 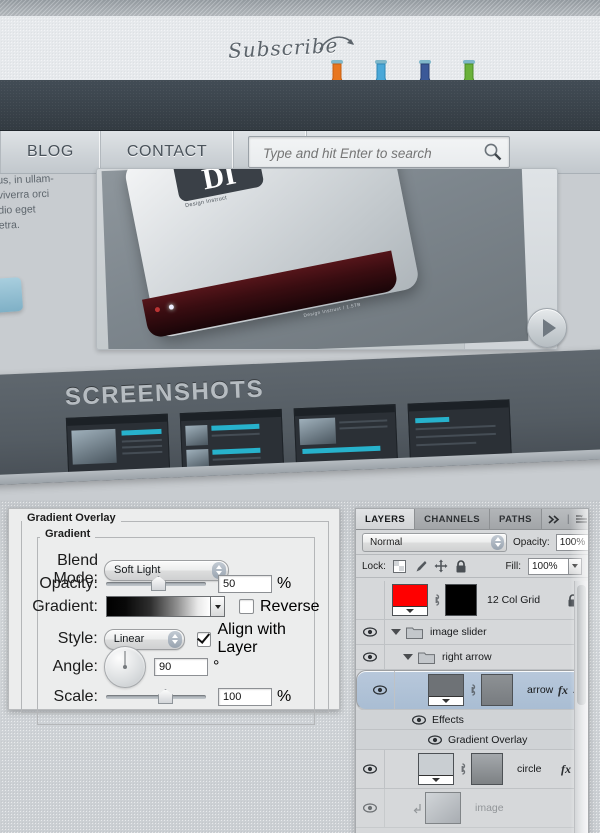 What do you see at coordinates (245, 697) in the screenshot?
I see `scale-value-field: 100` at bounding box center [245, 697].